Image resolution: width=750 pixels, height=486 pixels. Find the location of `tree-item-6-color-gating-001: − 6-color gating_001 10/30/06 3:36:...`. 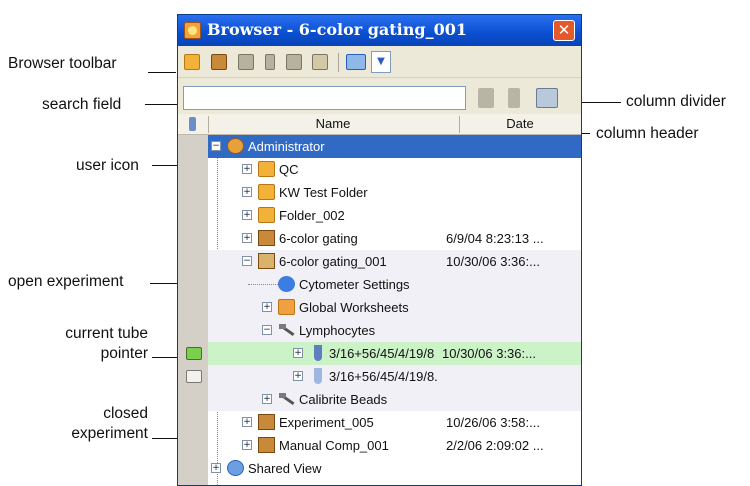

tree-item-6-color-gating-001: − 6-color gating_001 10/30/06 3:36:... is located at coordinates (379, 261).